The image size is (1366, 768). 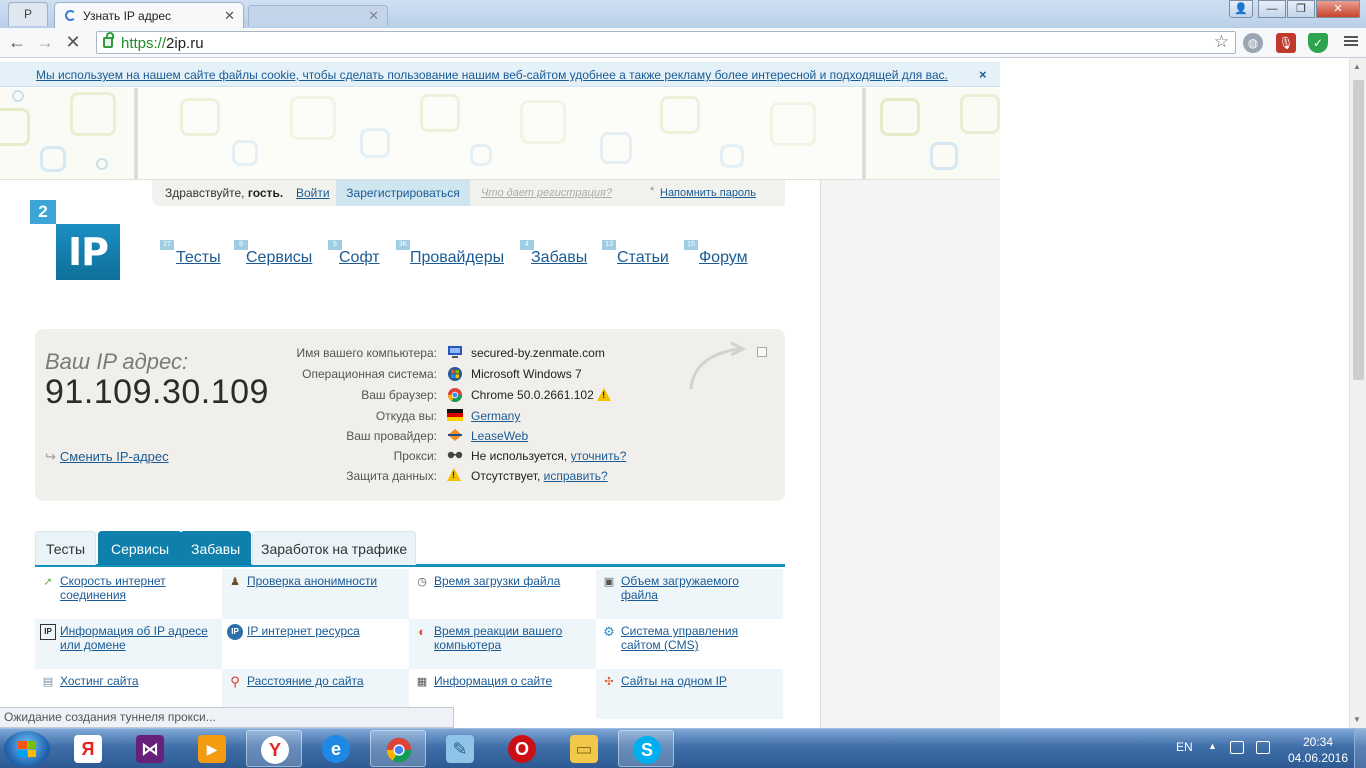 What do you see at coordinates (66, 548) in the screenshot?
I see `tab-tests: Тесты` at bounding box center [66, 548].